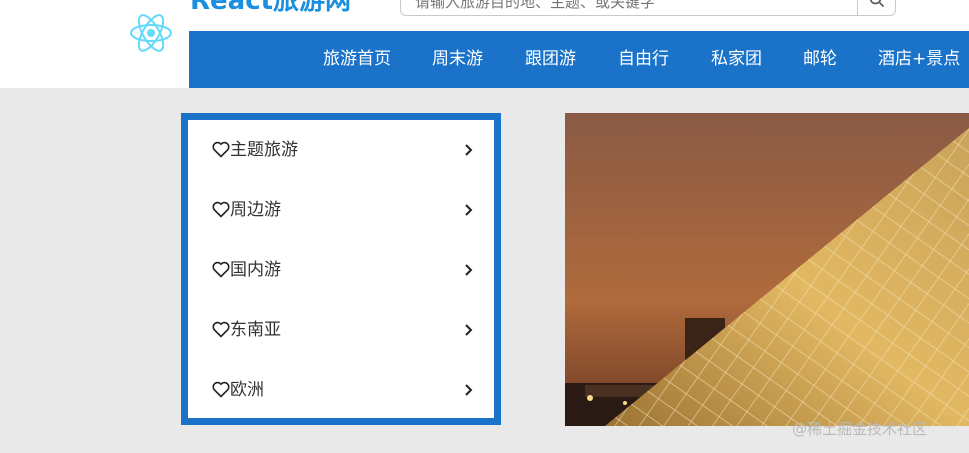  Describe the element at coordinates (860, 429) in the screenshot. I see `watermark: @稀土掘金技术社区` at that location.